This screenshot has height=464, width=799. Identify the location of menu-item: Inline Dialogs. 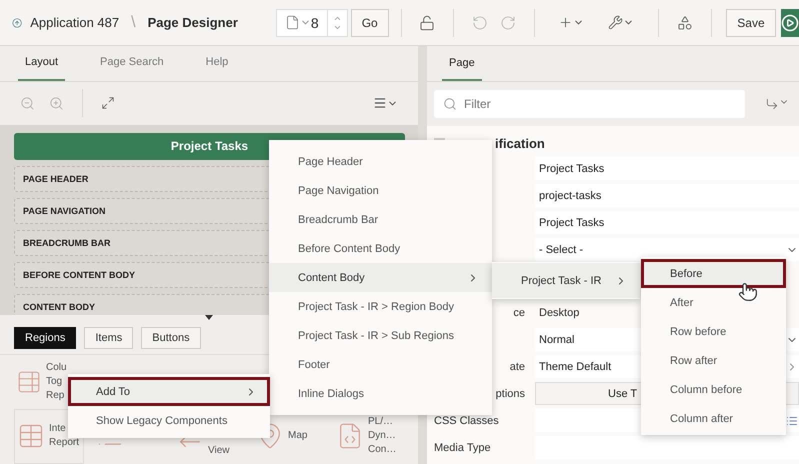
(380, 393).